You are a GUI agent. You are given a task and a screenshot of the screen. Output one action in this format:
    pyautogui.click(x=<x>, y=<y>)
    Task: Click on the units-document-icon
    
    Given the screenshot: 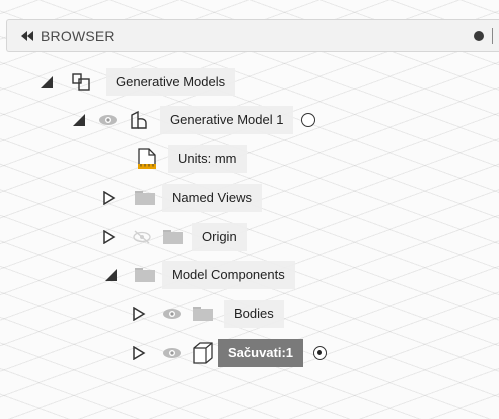 What is the action you would take?
    pyautogui.click(x=147, y=158)
    